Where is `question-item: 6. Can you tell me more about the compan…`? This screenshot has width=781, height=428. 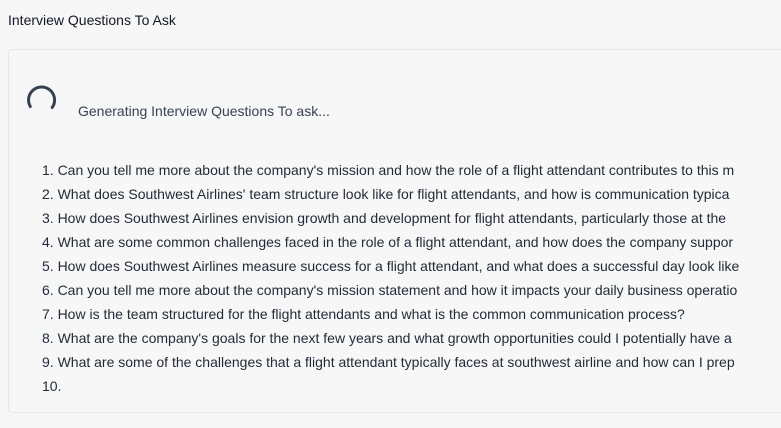
question-item: 6. Can you tell me more about the compan… is located at coordinates (390, 290).